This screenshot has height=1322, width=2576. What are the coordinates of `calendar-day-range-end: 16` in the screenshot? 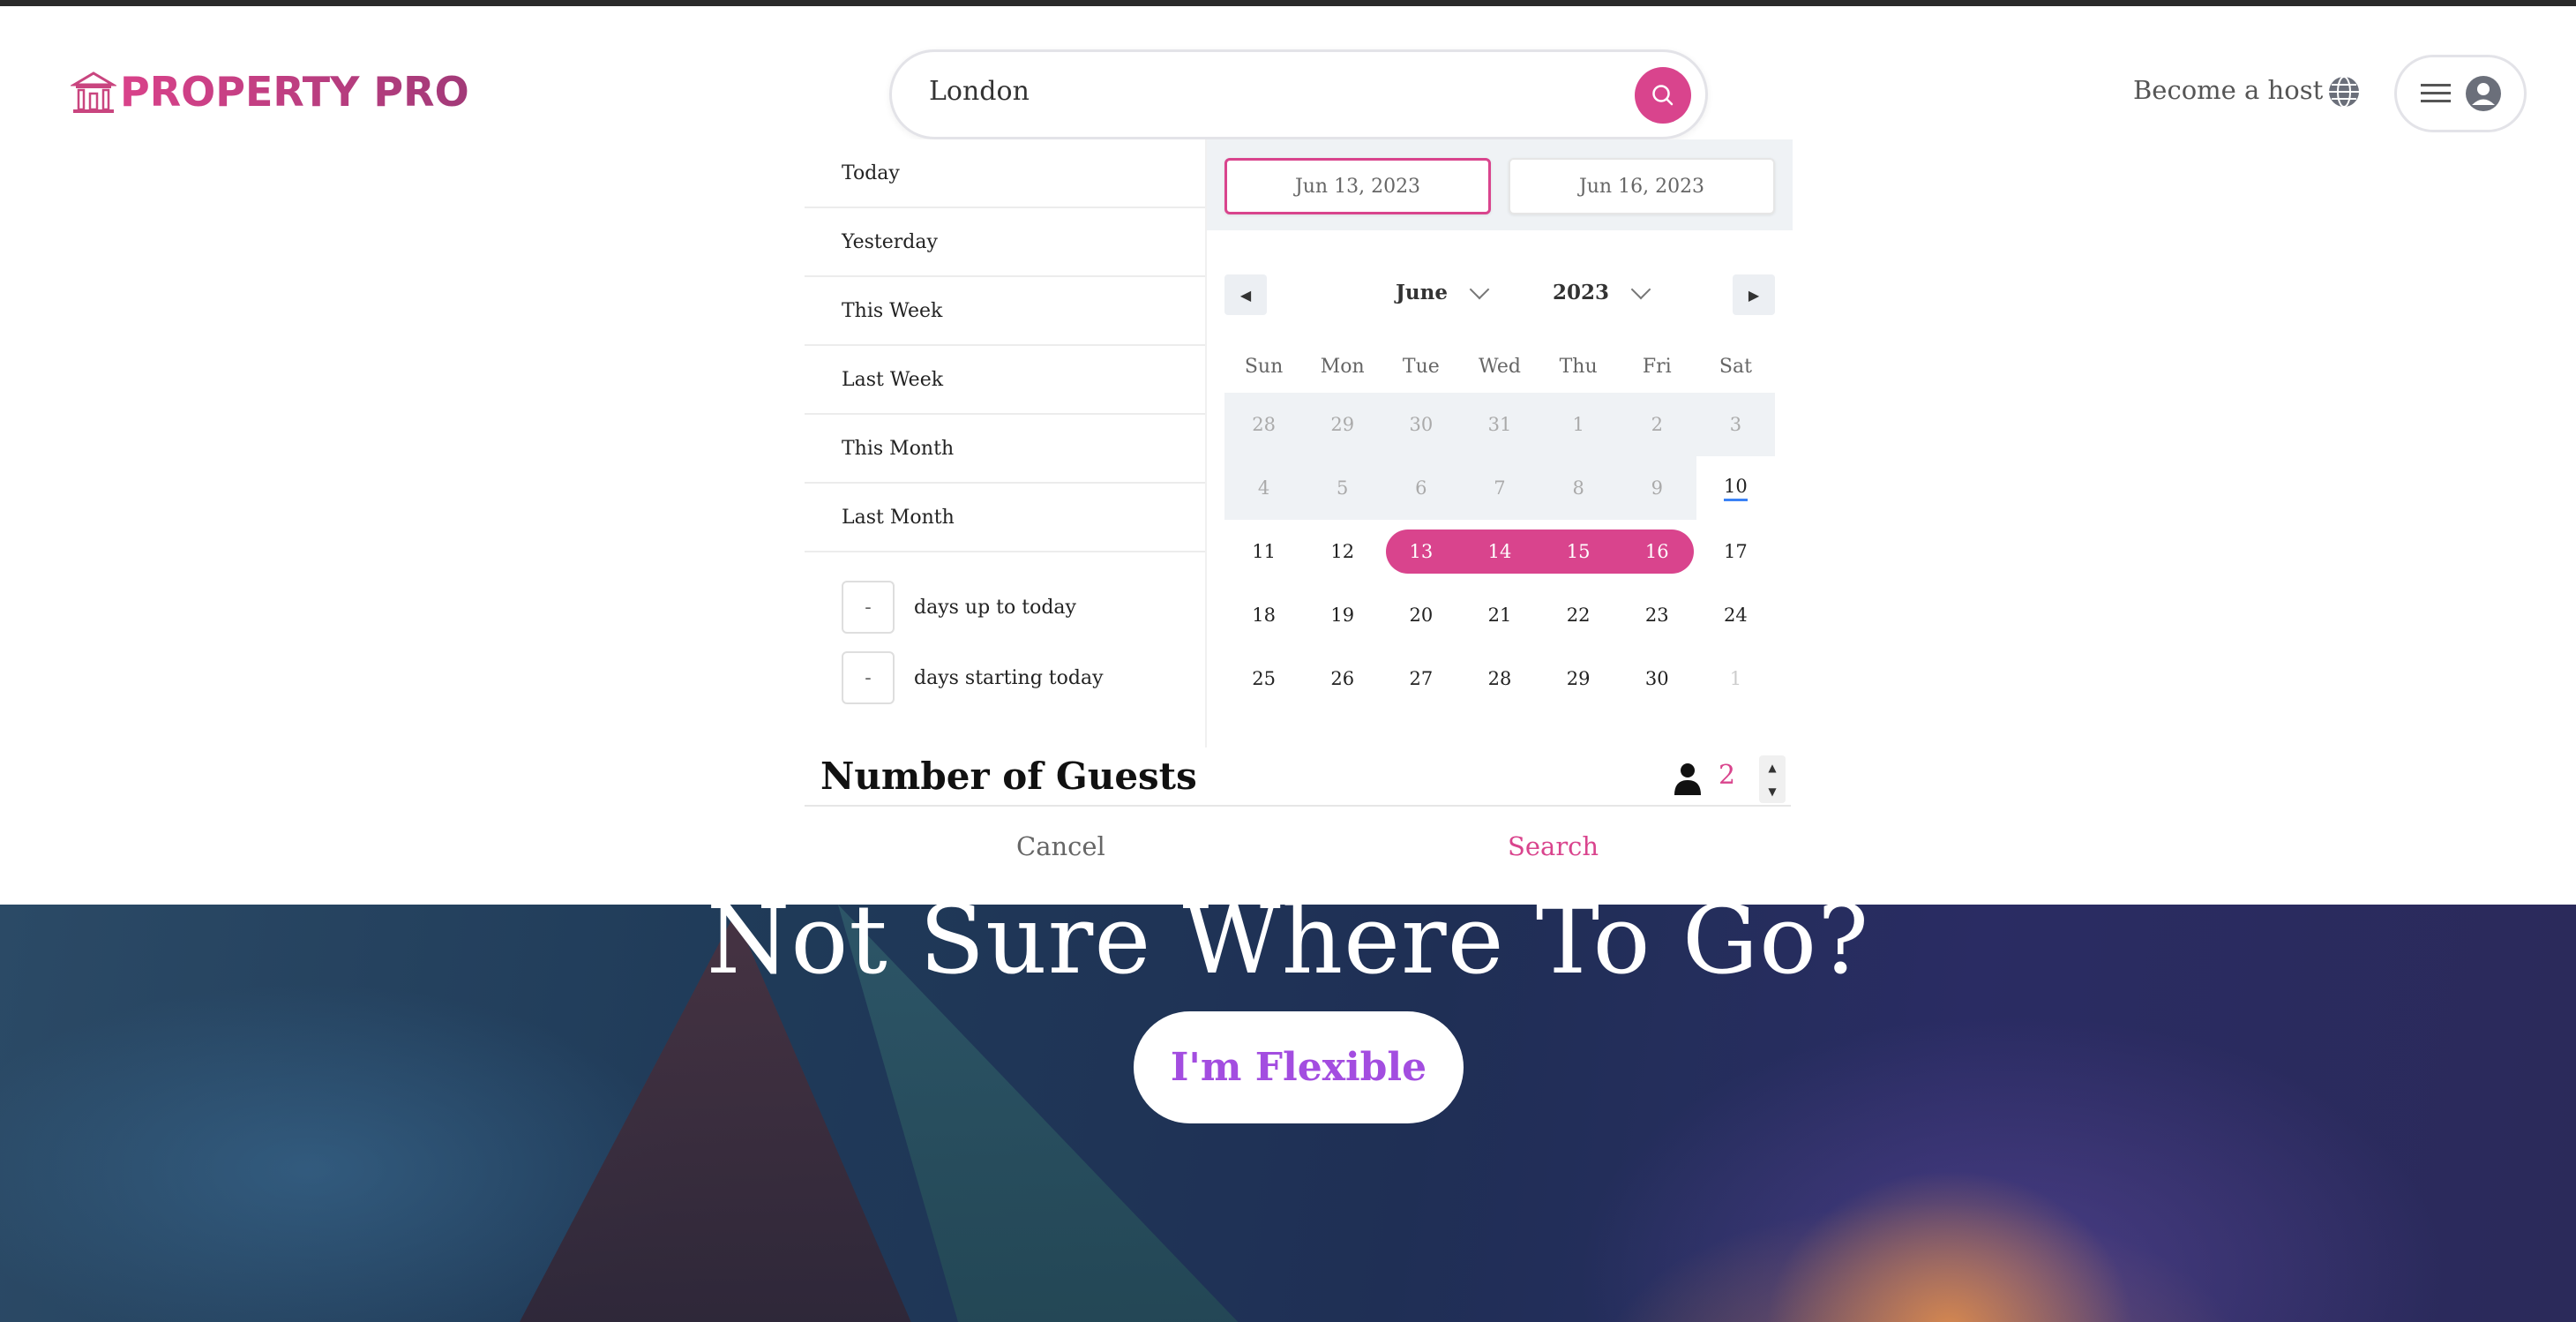 It's located at (1657, 551).